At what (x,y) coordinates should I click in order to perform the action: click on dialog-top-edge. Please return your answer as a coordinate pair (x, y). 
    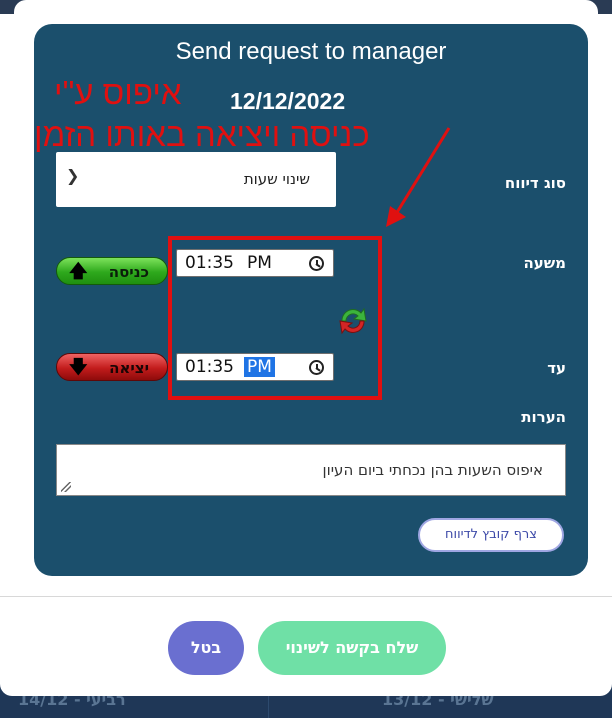
    Looking at the image, I should click on (306, 7).